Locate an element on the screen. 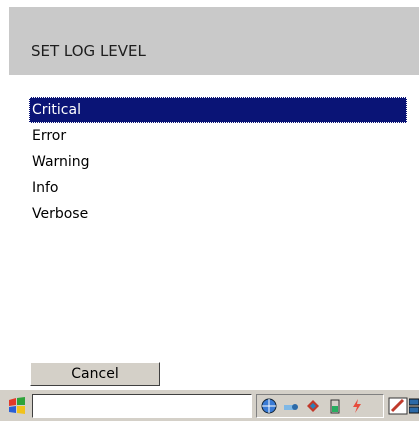 Image resolution: width=419 pixels, height=421 pixels. list-item-error: Error is located at coordinates (218, 136).